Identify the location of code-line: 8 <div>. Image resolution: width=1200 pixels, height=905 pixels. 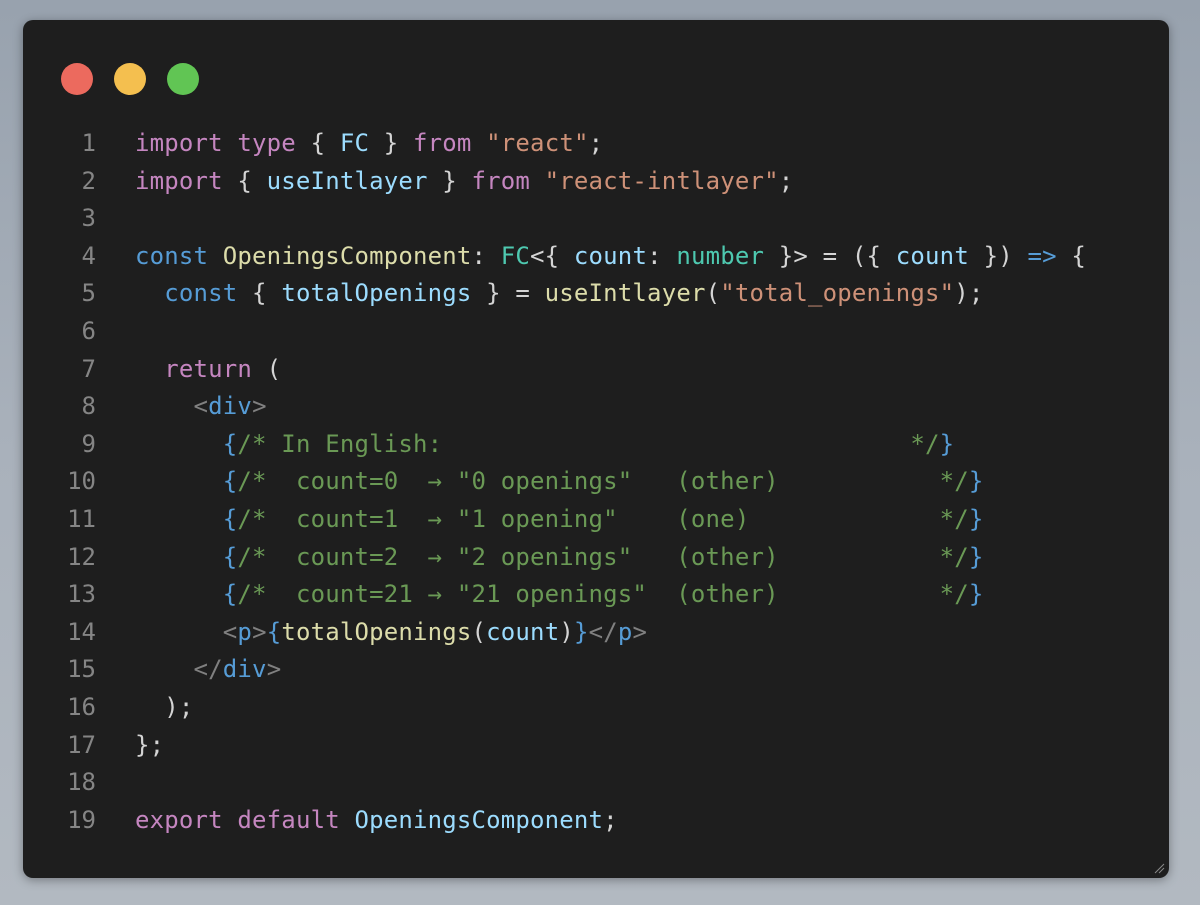
(596, 407).